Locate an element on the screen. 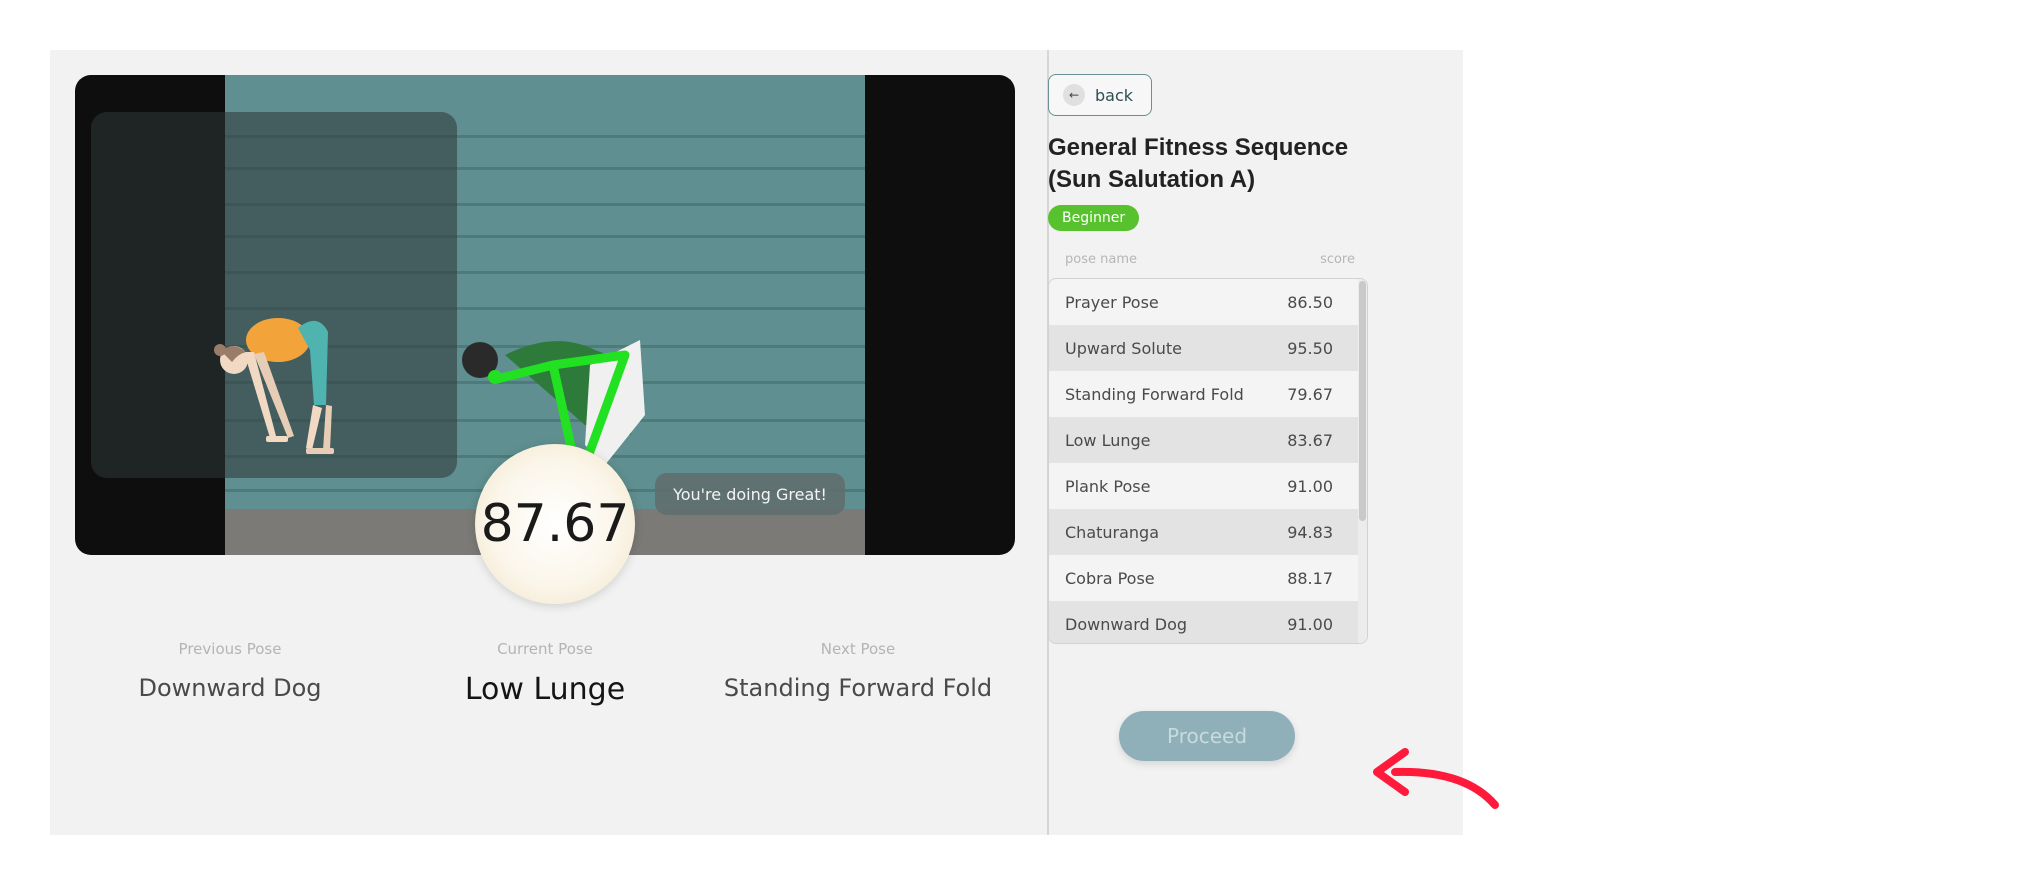  table-row: Cobra Pose 88.17 is located at coordinates (1203, 578).